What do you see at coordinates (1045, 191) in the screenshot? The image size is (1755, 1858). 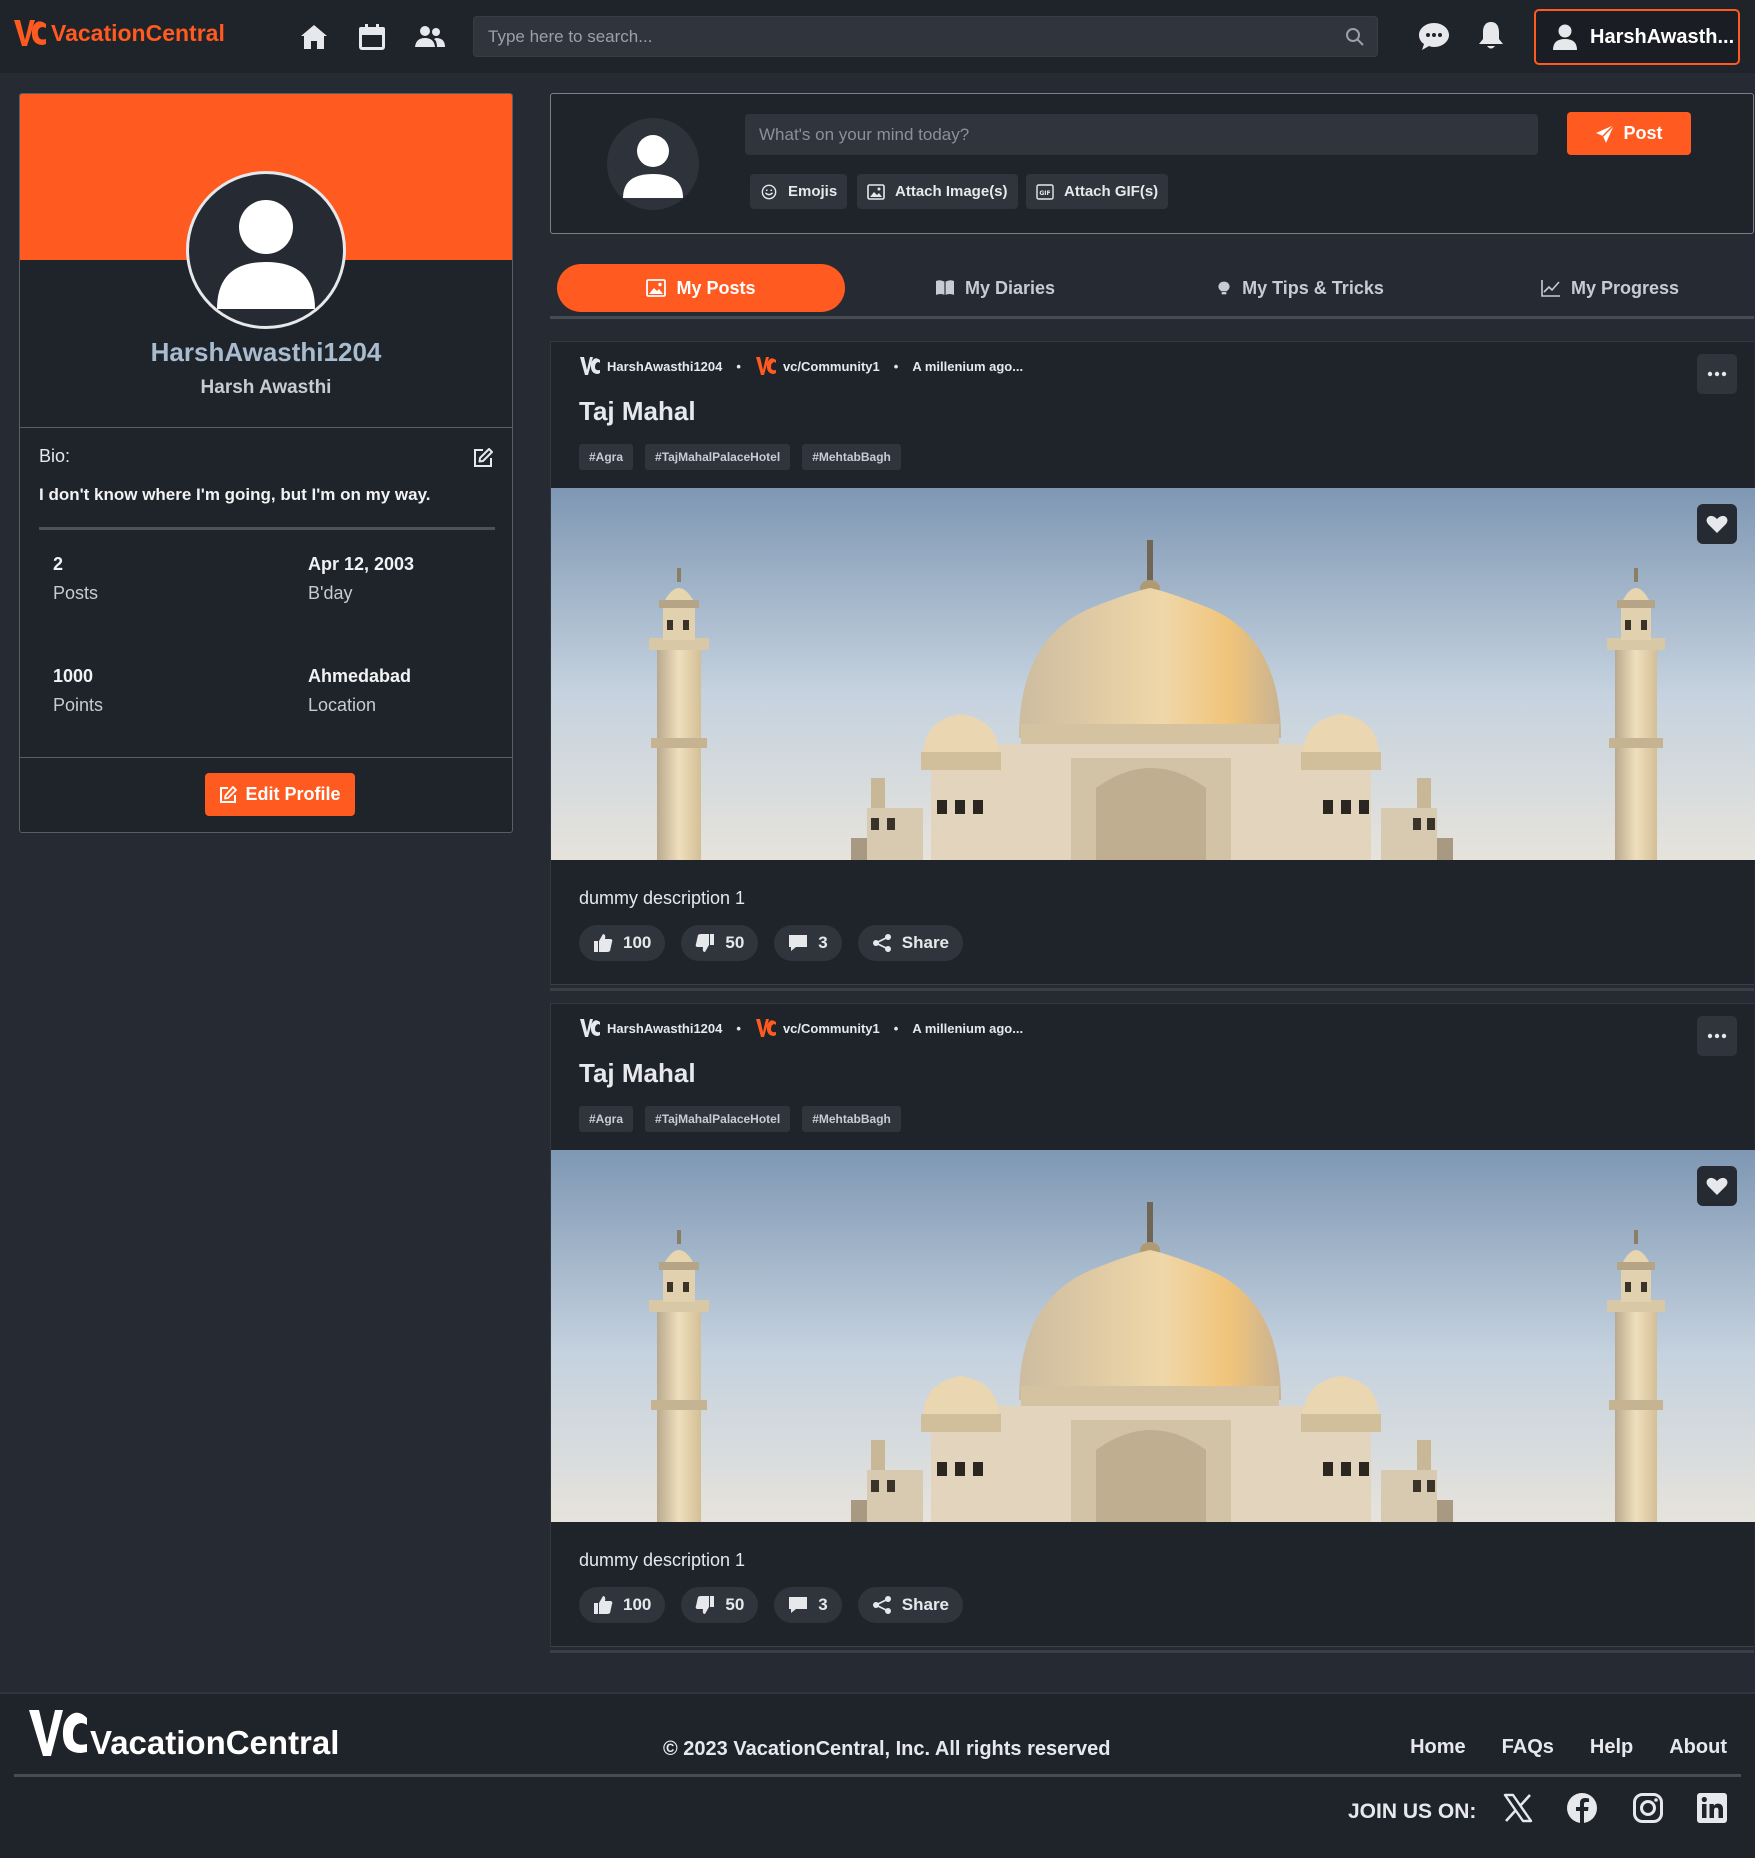 I see `gif-icon: GIF` at bounding box center [1045, 191].